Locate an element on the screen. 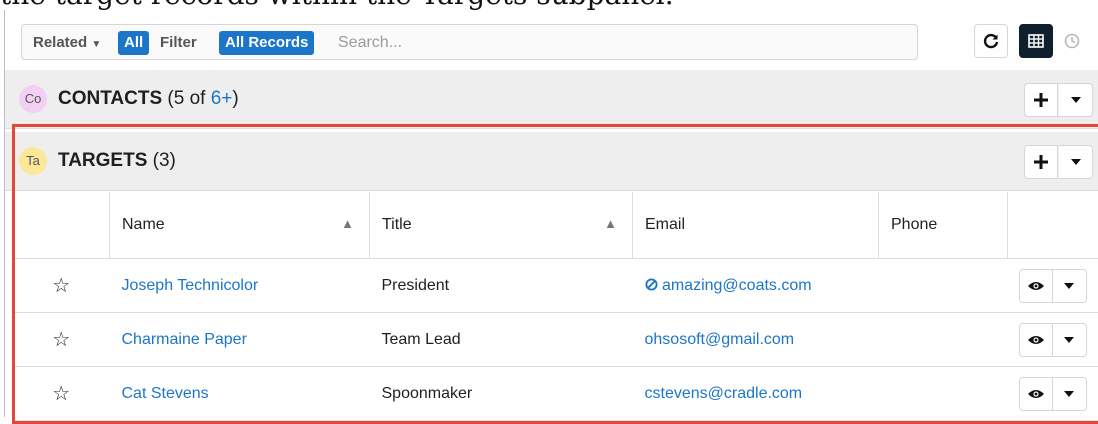  contacts-title-text: CONTACTS is located at coordinates (110, 98).